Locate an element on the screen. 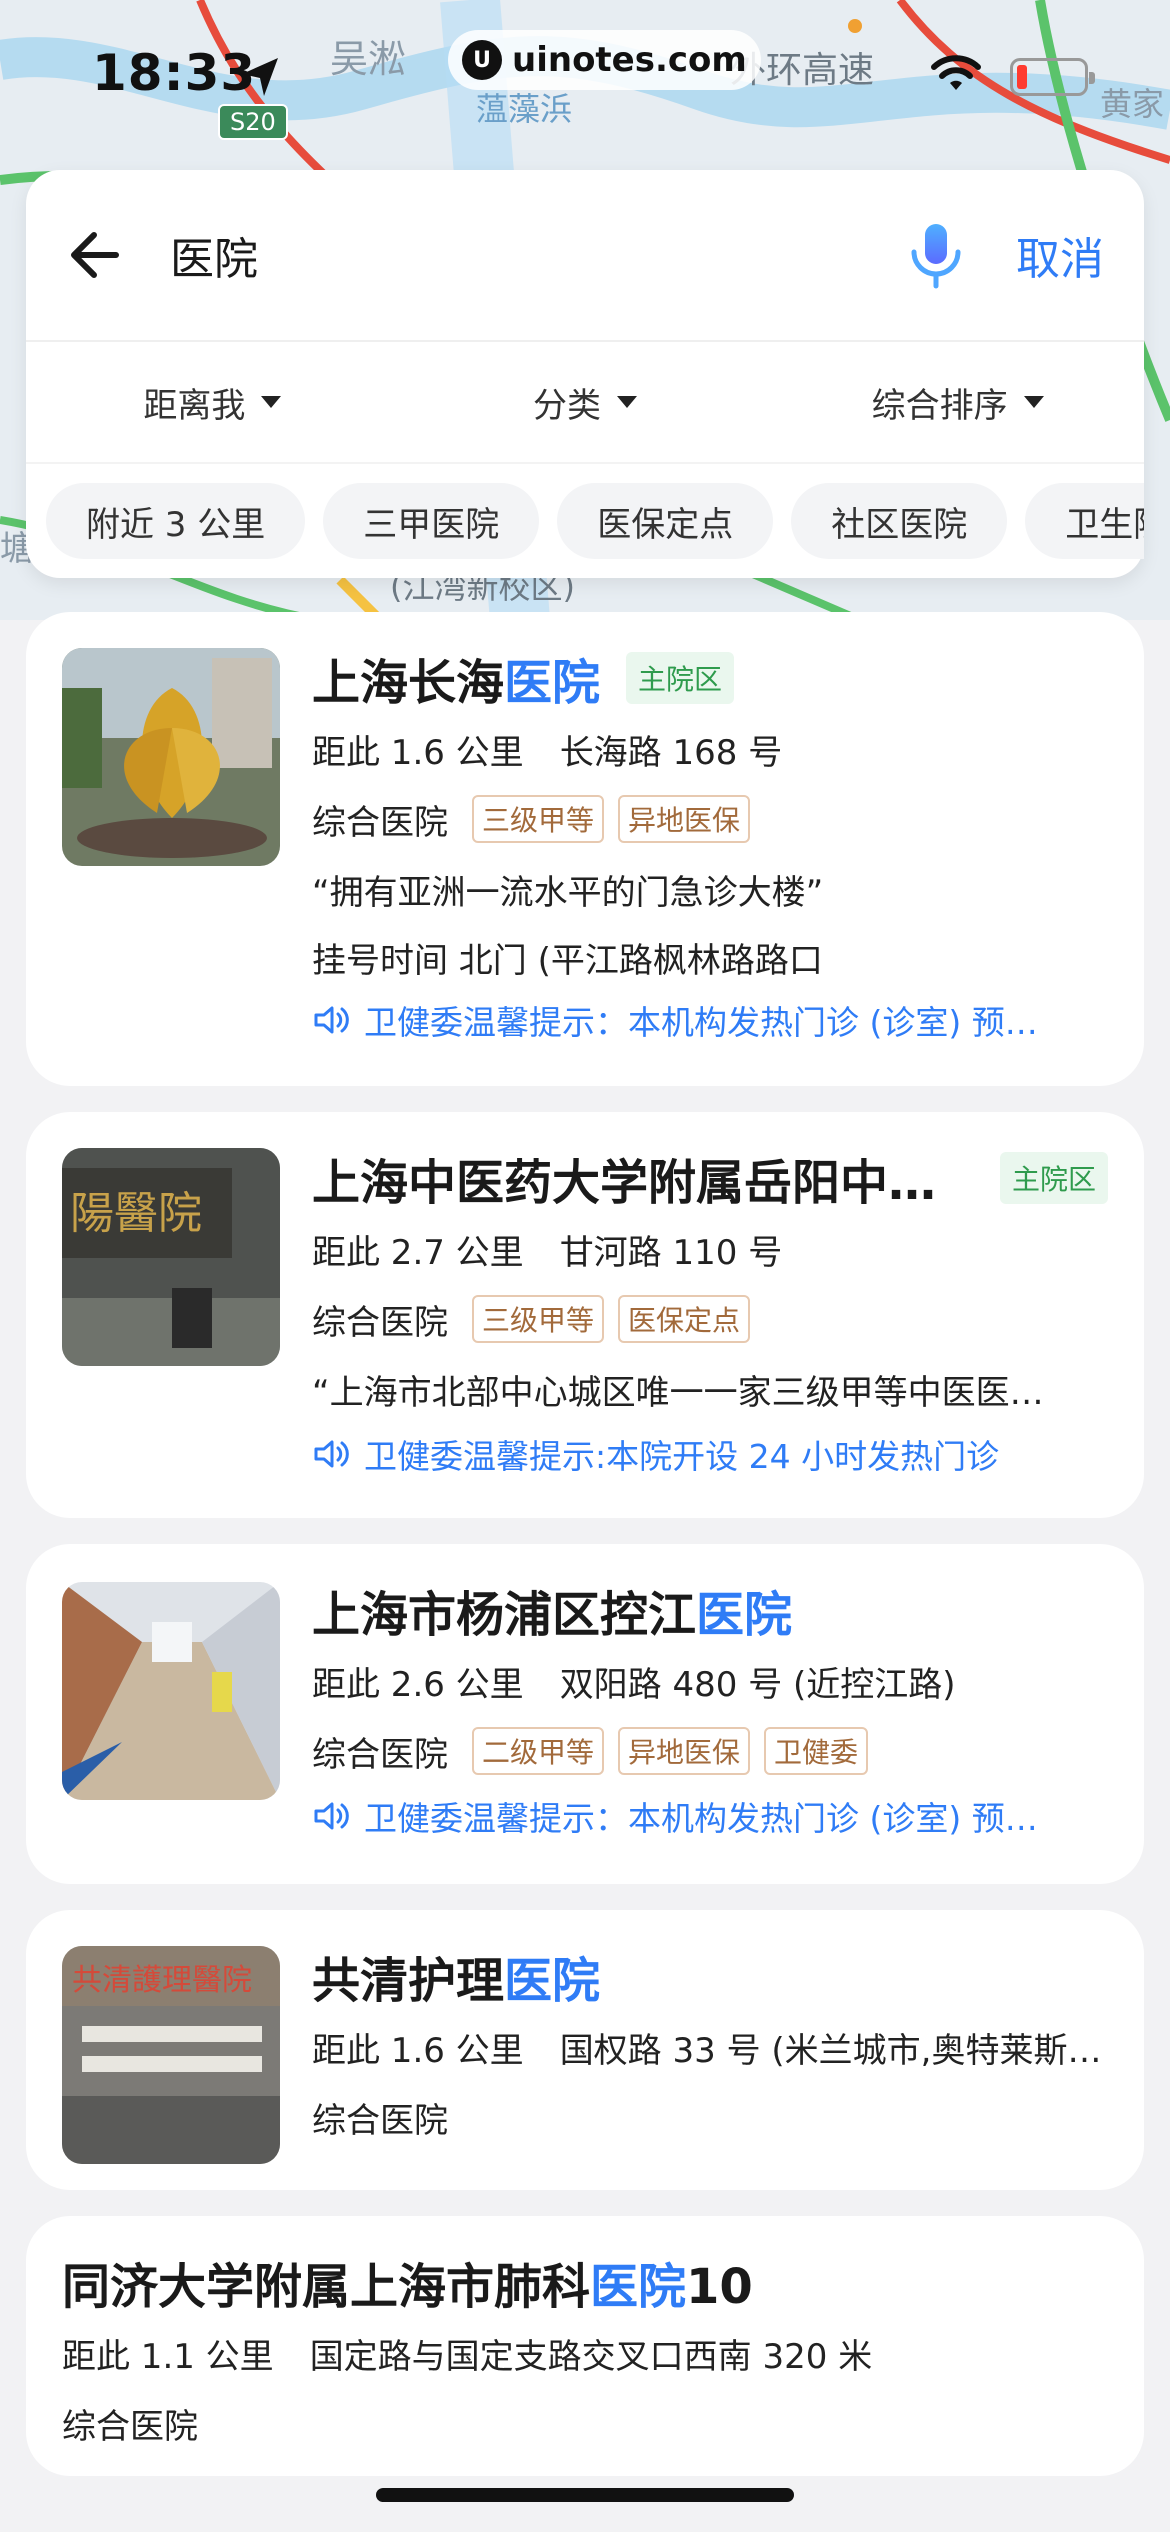  notice-text: 卫健委温馨提示:本院开设 24 小时发热门诊 is located at coordinates (682, 1456).